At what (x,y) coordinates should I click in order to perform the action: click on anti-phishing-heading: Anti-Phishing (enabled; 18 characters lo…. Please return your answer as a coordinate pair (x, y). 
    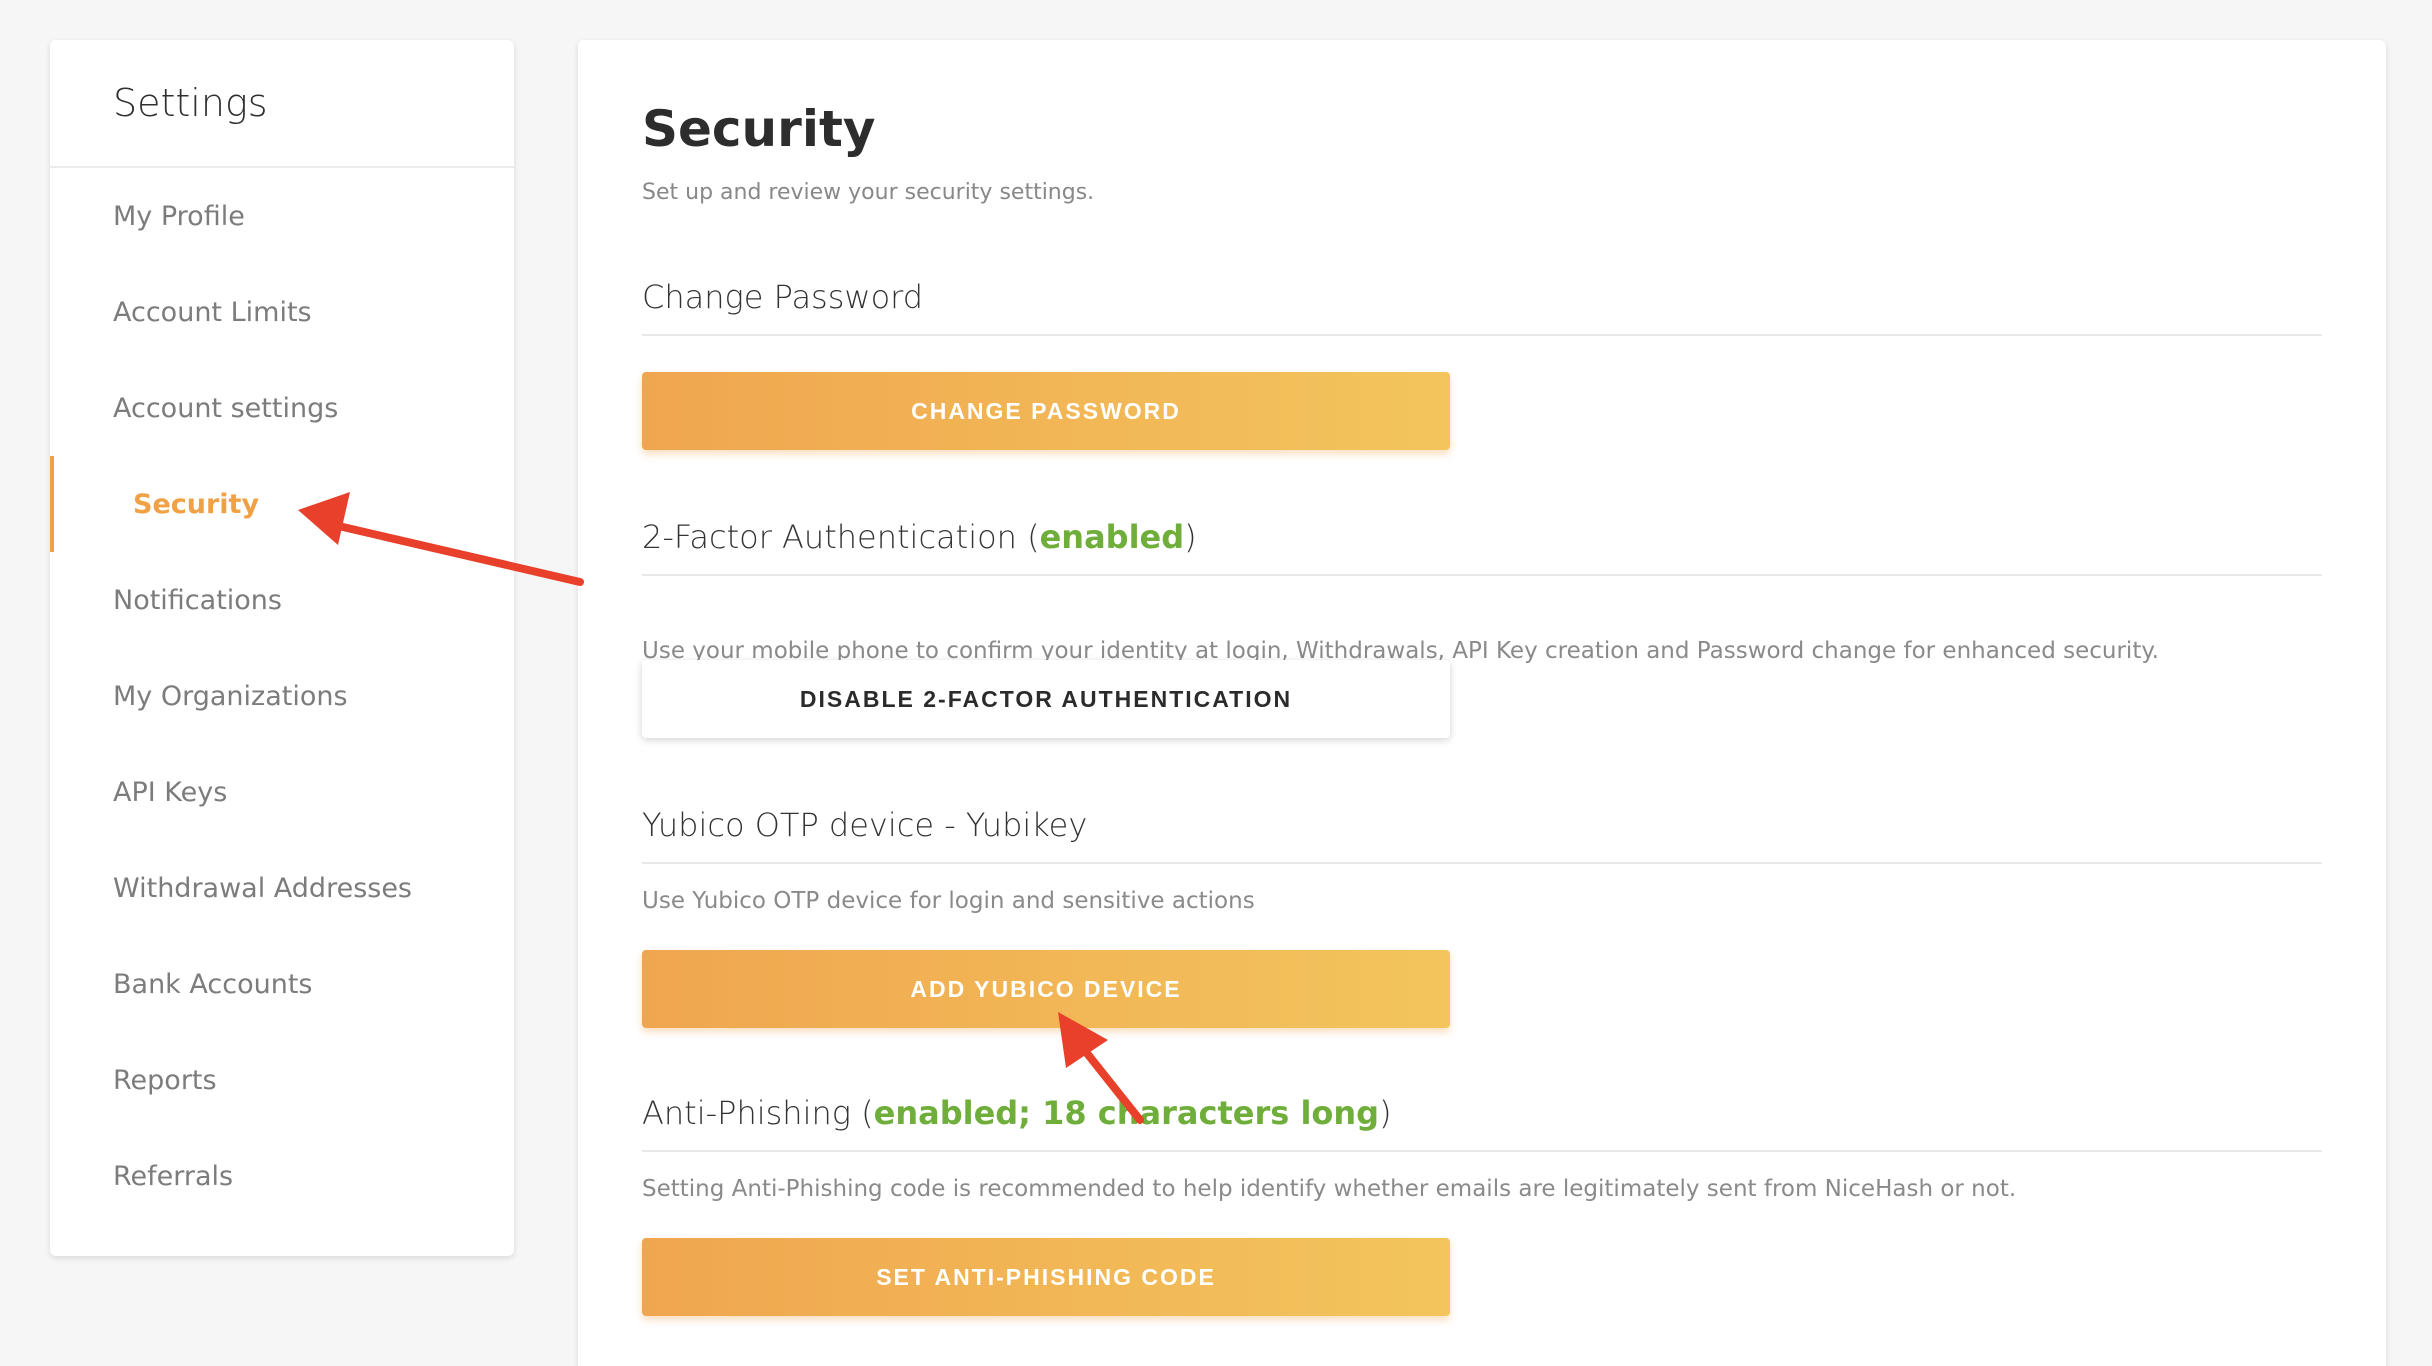
    Looking at the image, I should click on (1482, 1123).